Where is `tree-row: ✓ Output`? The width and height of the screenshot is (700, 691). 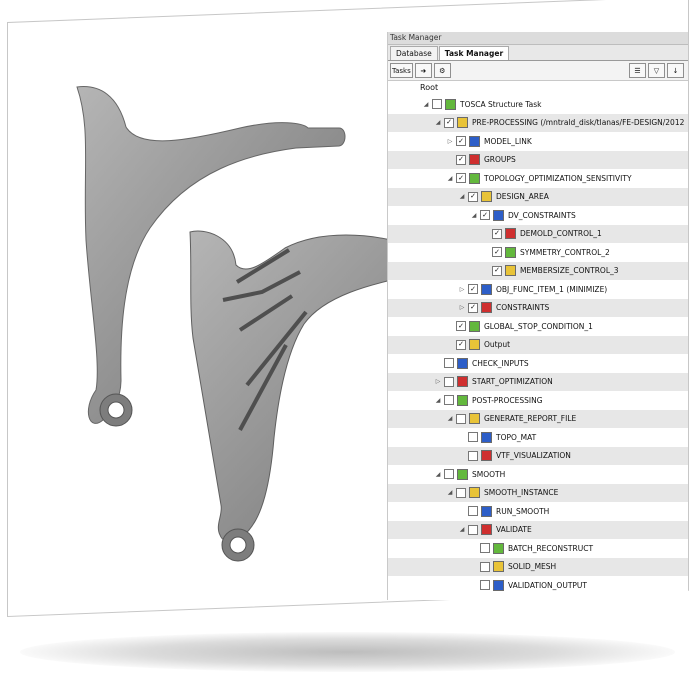 tree-row: ✓ Output is located at coordinates (538, 344).